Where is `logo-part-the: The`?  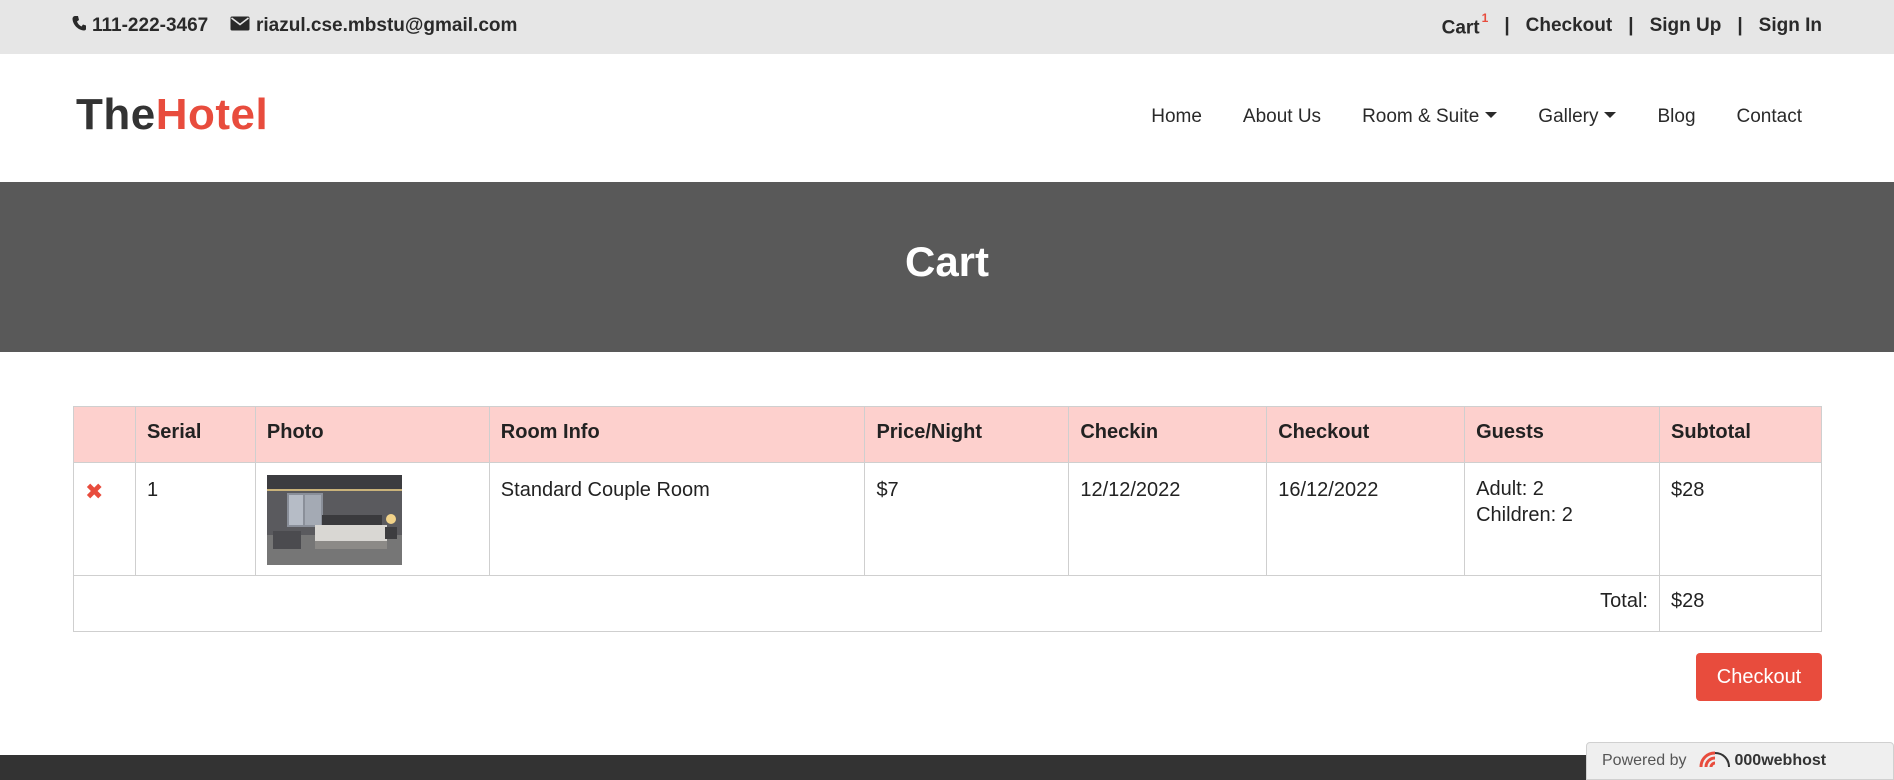 logo-part-the: The is located at coordinates (116, 114).